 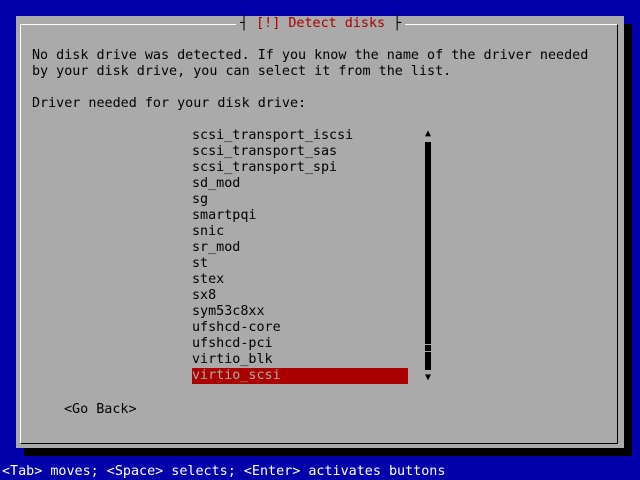 What do you see at coordinates (300, 344) in the screenshot?
I see `driver-list-item: ufshcd-pci` at bounding box center [300, 344].